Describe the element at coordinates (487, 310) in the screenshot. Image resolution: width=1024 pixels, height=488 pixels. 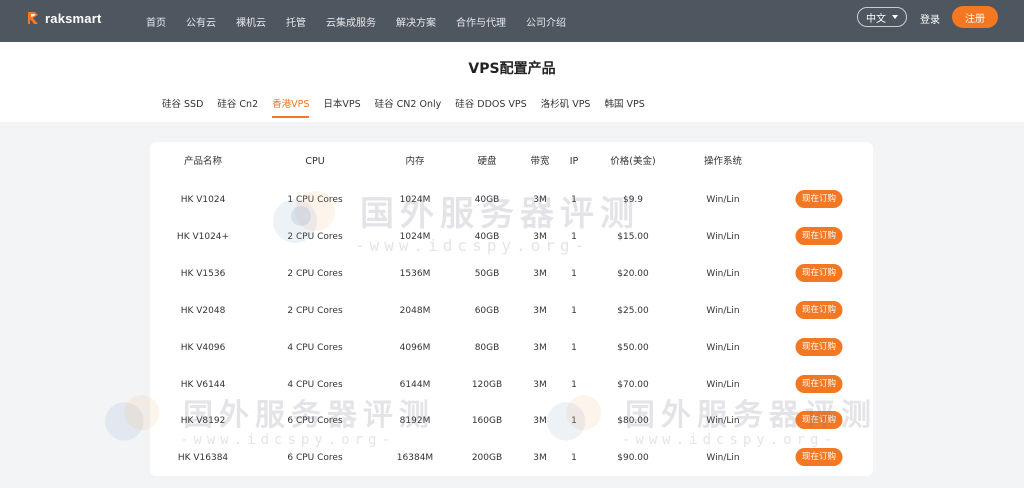
I see `cell-disk: 60GB` at that location.